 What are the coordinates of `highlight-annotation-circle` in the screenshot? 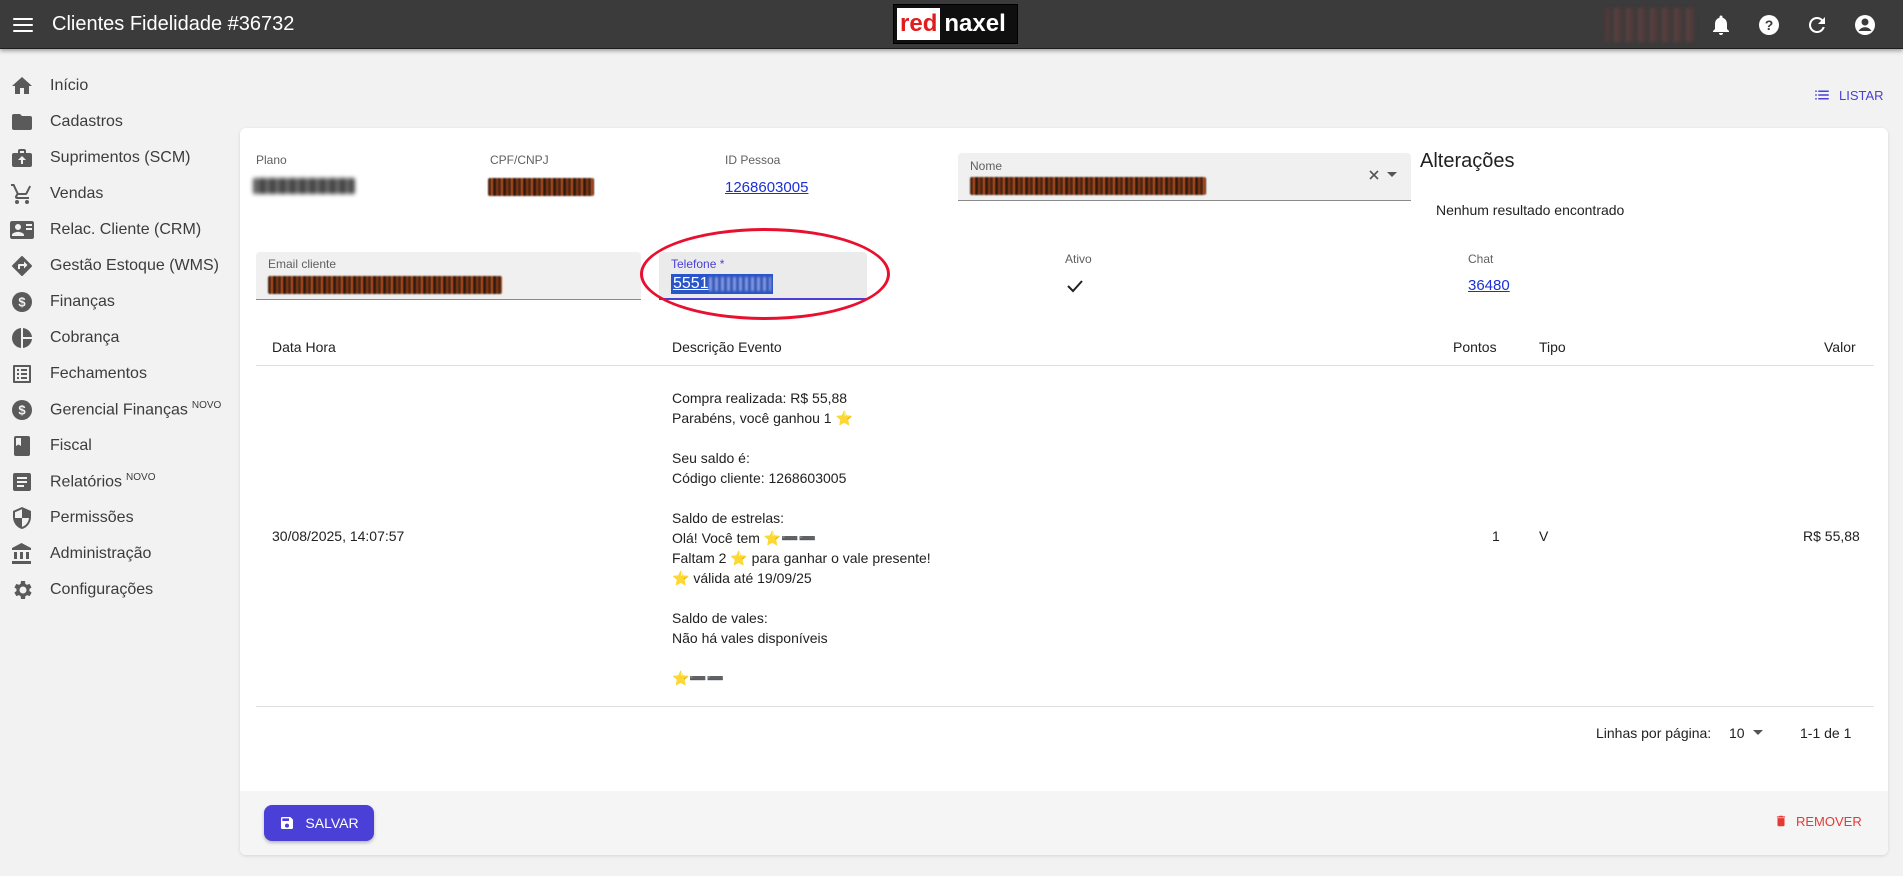 It's located at (765, 274).